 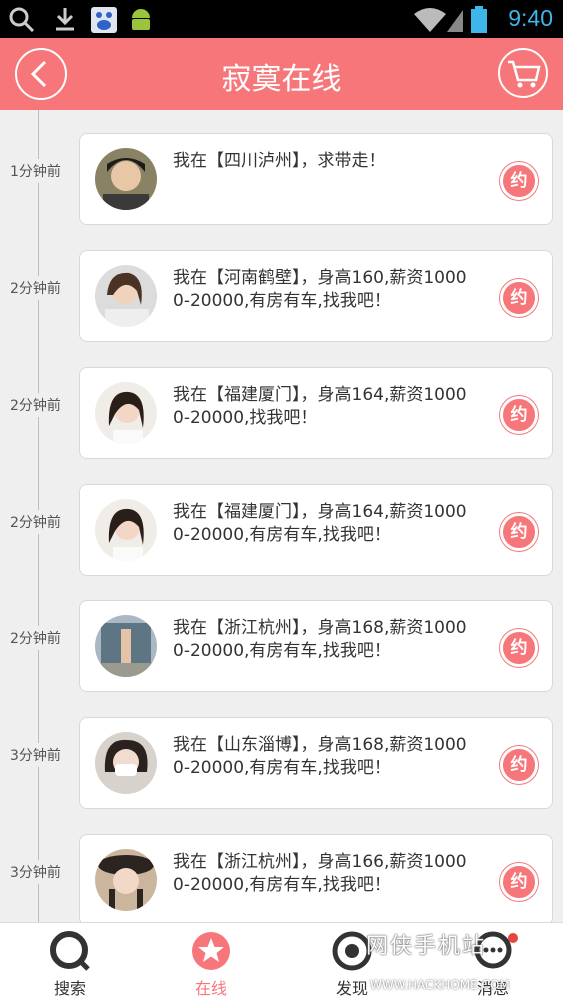 I want to click on post-card: 我在【福建厦门】，身高164,薪资10000-20000,找我吧！ 约, so click(x=316, y=413).